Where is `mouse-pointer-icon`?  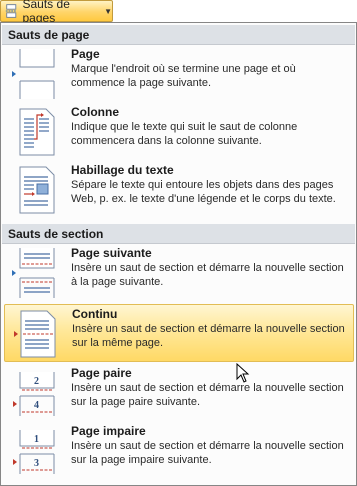
mouse-pointer-icon is located at coordinates (243, 373).